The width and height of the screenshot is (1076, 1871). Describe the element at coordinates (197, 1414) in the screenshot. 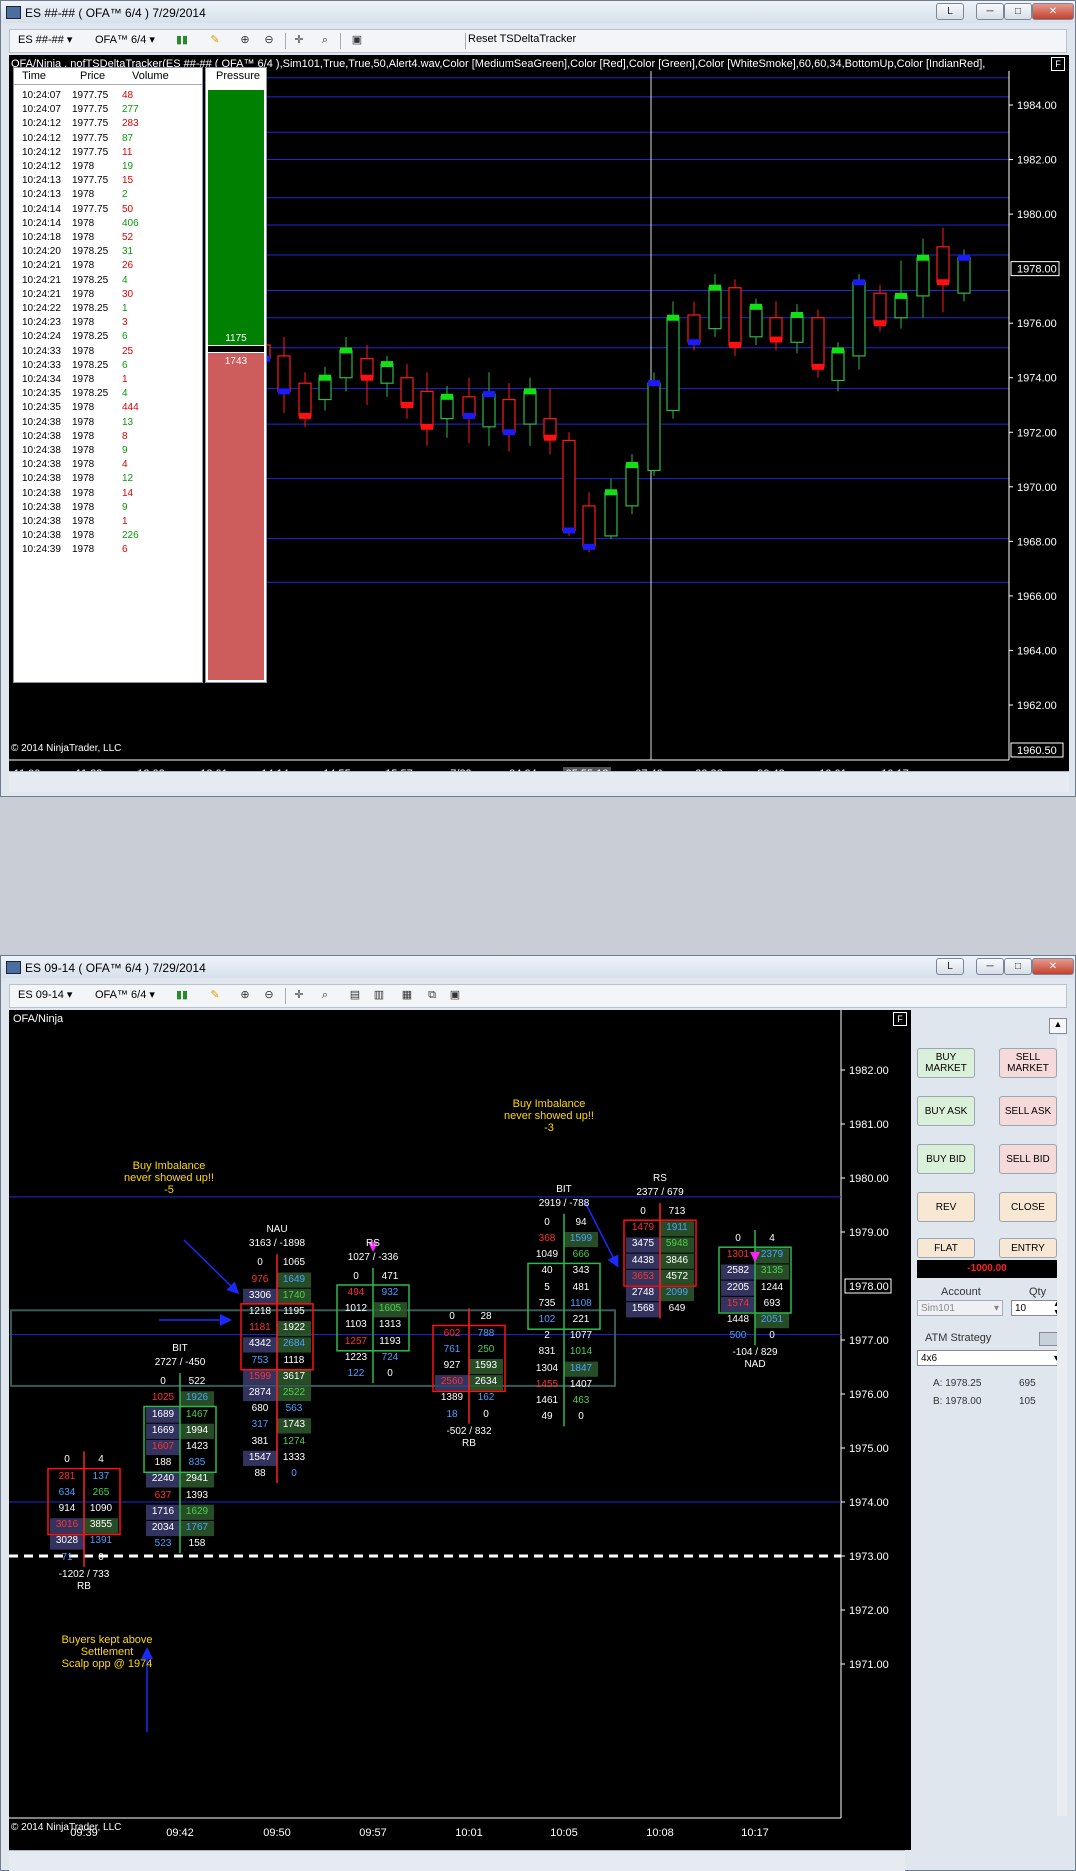

I see `ask-volume-cell: 1467` at that location.